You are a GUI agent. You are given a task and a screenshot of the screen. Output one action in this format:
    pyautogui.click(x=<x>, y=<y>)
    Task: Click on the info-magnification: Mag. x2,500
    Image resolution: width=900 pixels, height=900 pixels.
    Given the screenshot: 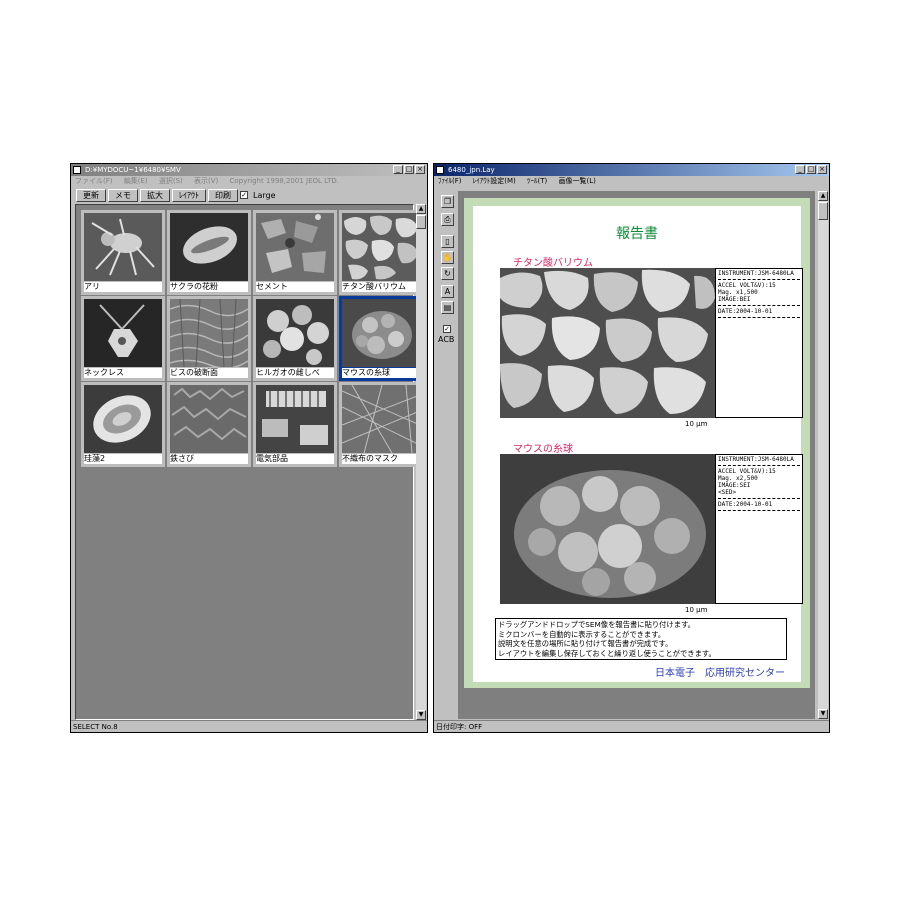 What is the action you would take?
    pyautogui.click(x=738, y=478)
    